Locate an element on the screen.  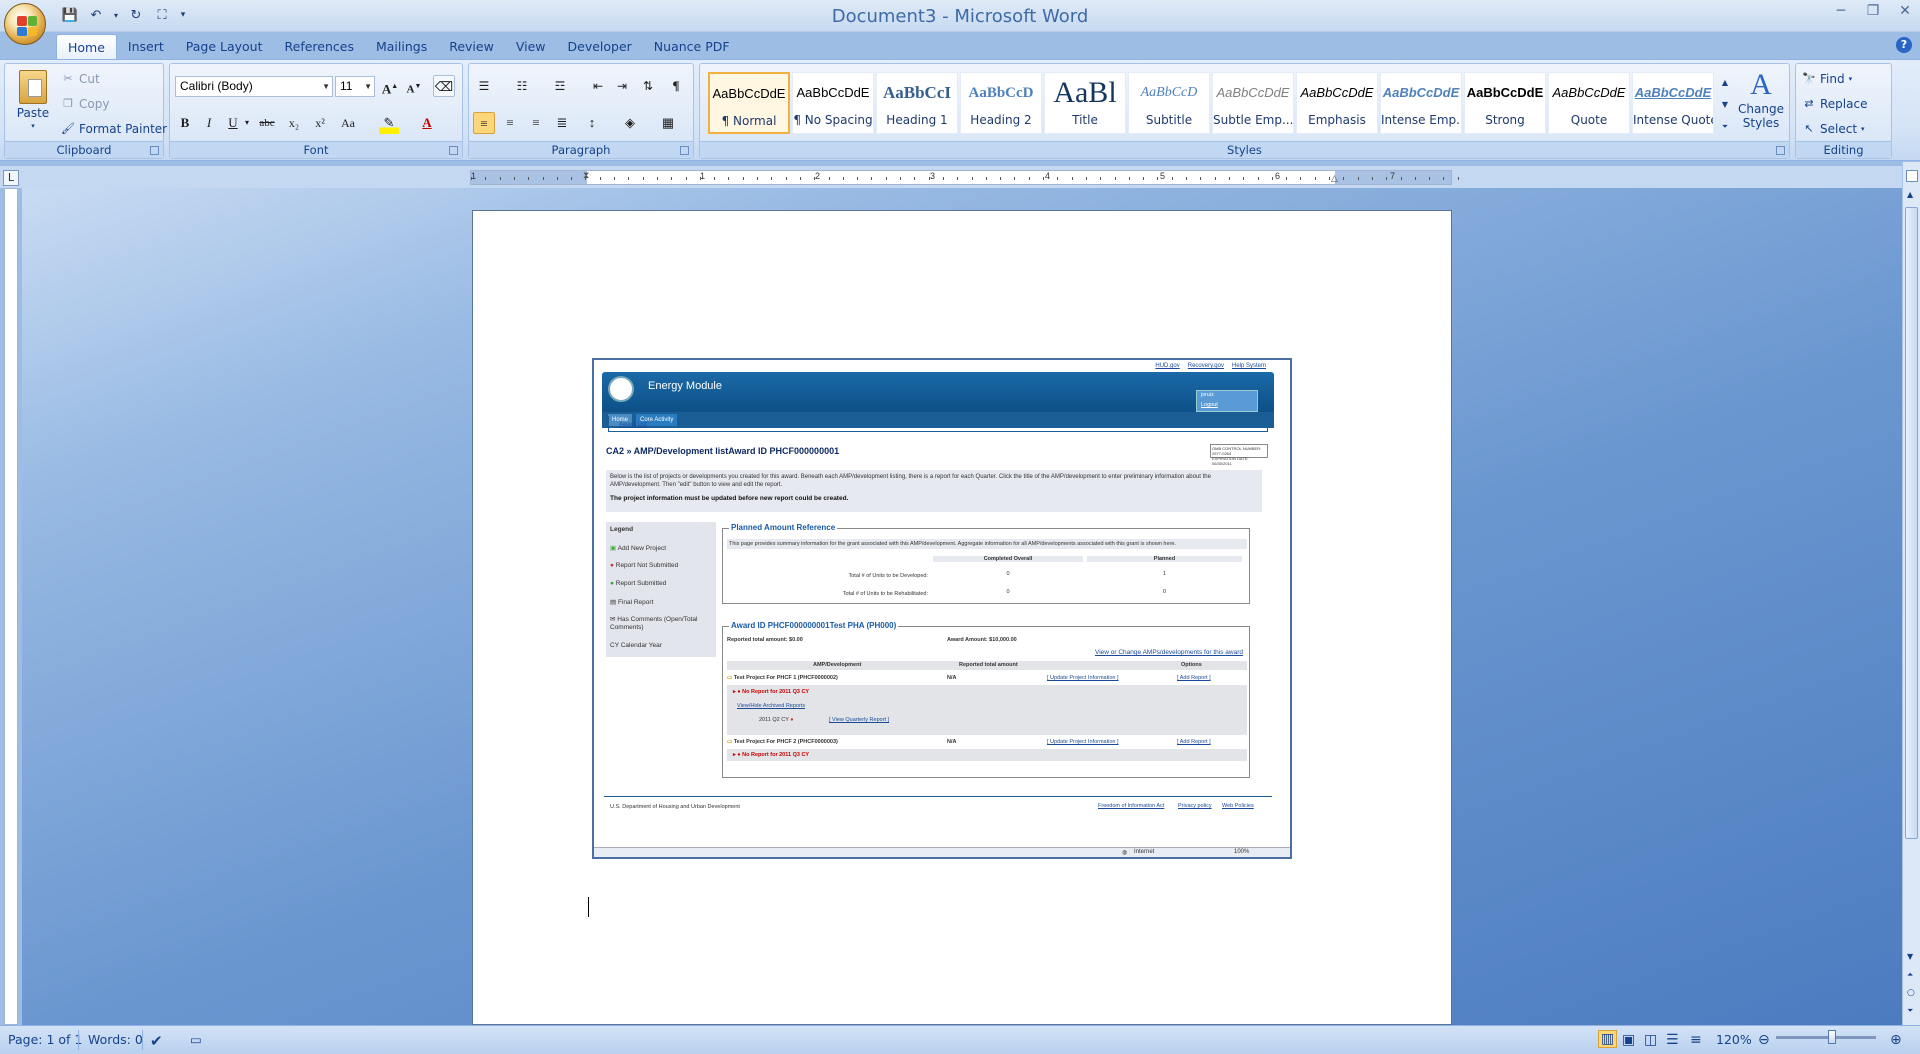
bullets-icon: ☰ is located at coordinates (484, 86).